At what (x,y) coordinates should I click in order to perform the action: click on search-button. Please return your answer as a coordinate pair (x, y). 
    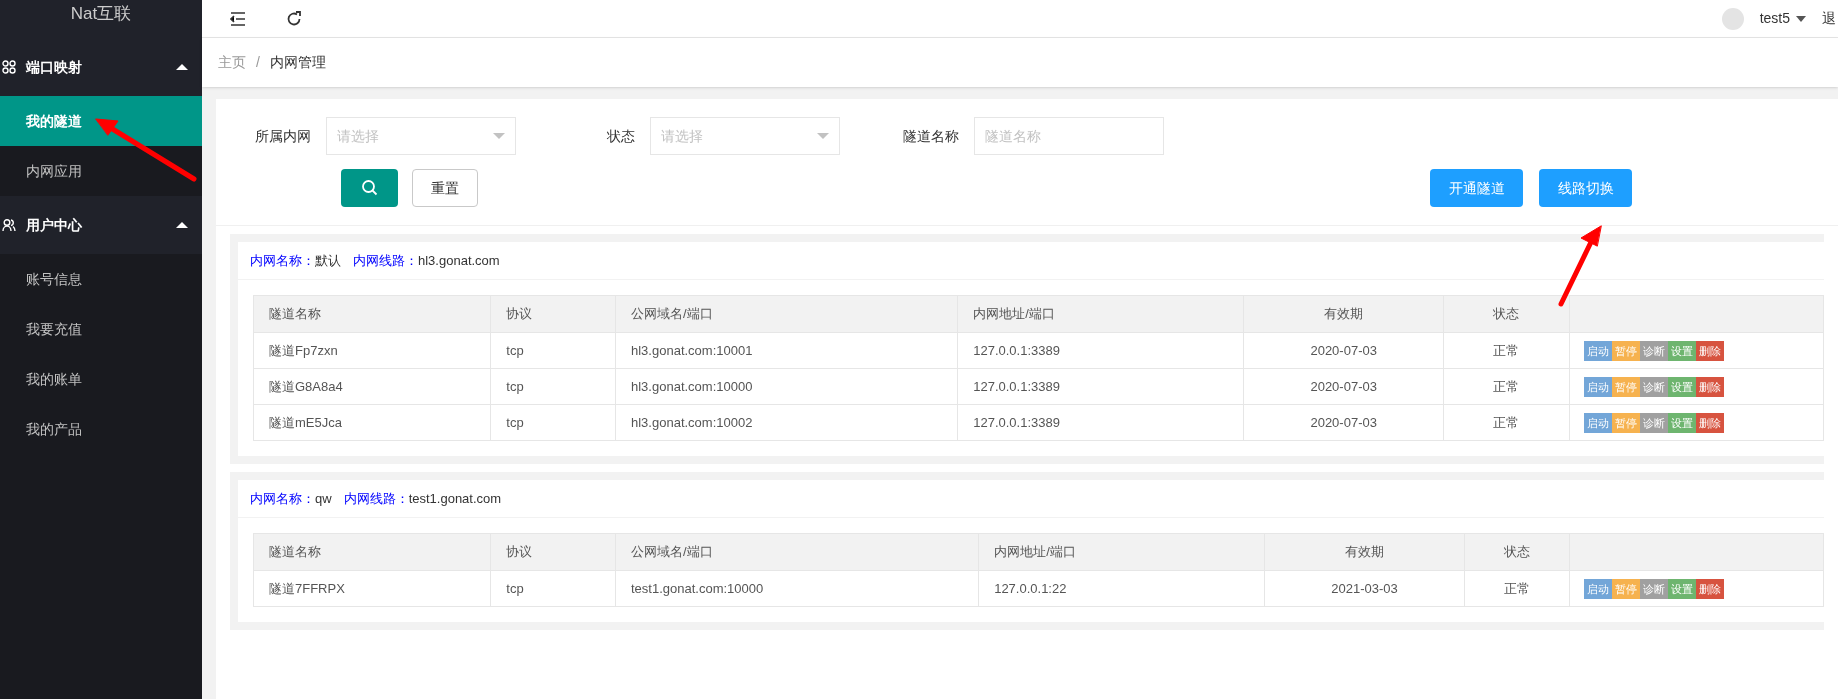
    Looking at the image, I should click on (369, 188).